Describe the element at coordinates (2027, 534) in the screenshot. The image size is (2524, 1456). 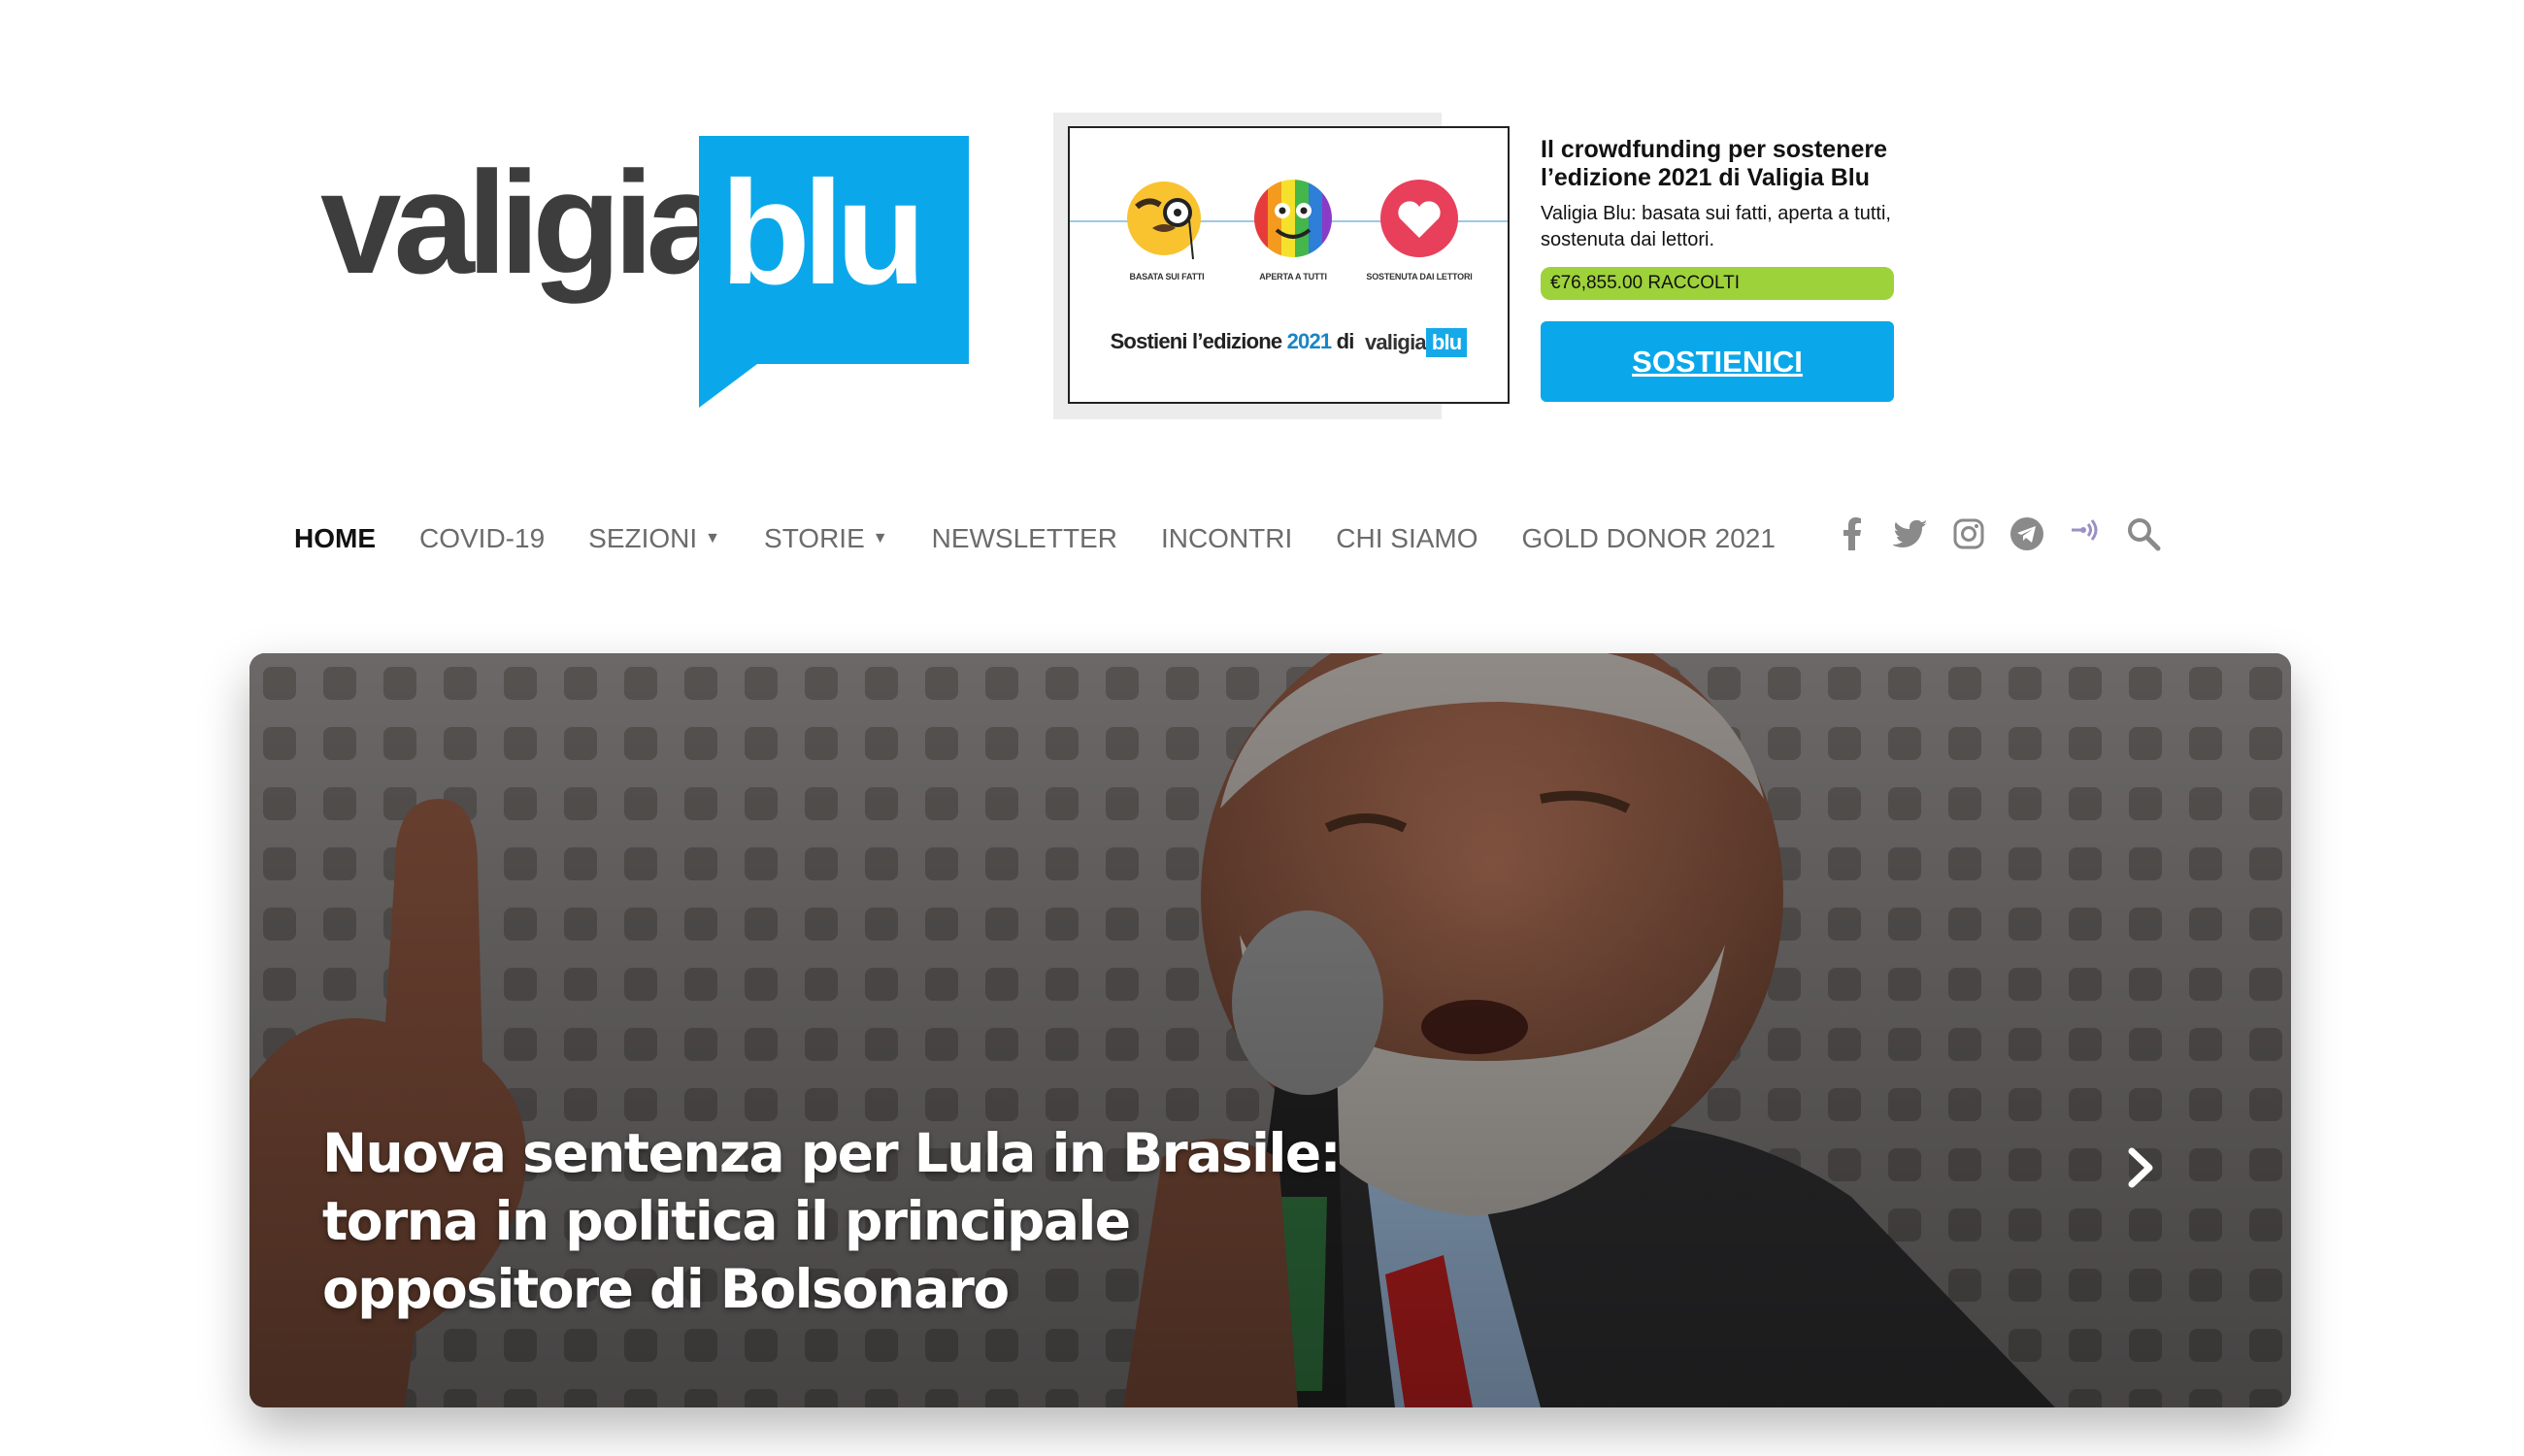
I see `telegram-icon` at that location.